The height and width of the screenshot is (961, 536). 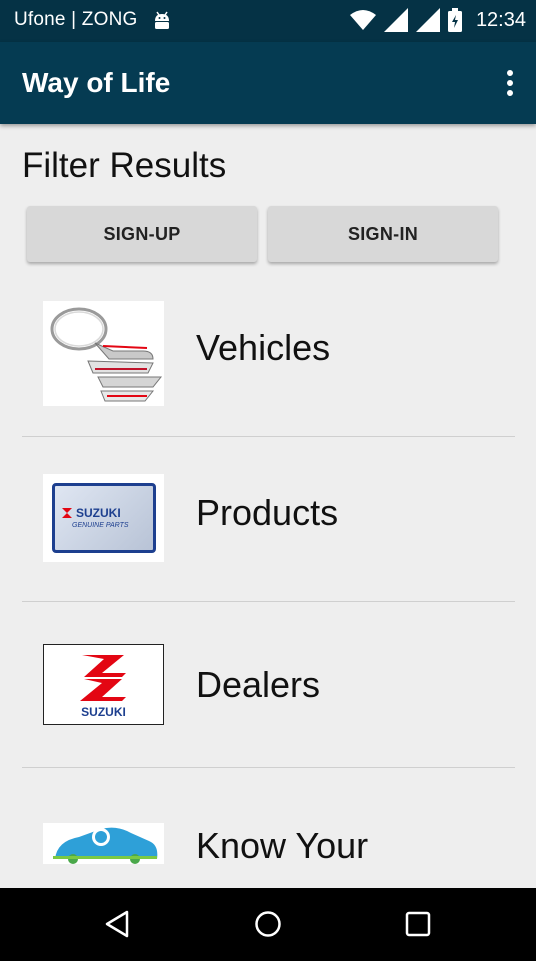 I want to click on app-bar: Way of Life, so click(x=268, y=83).